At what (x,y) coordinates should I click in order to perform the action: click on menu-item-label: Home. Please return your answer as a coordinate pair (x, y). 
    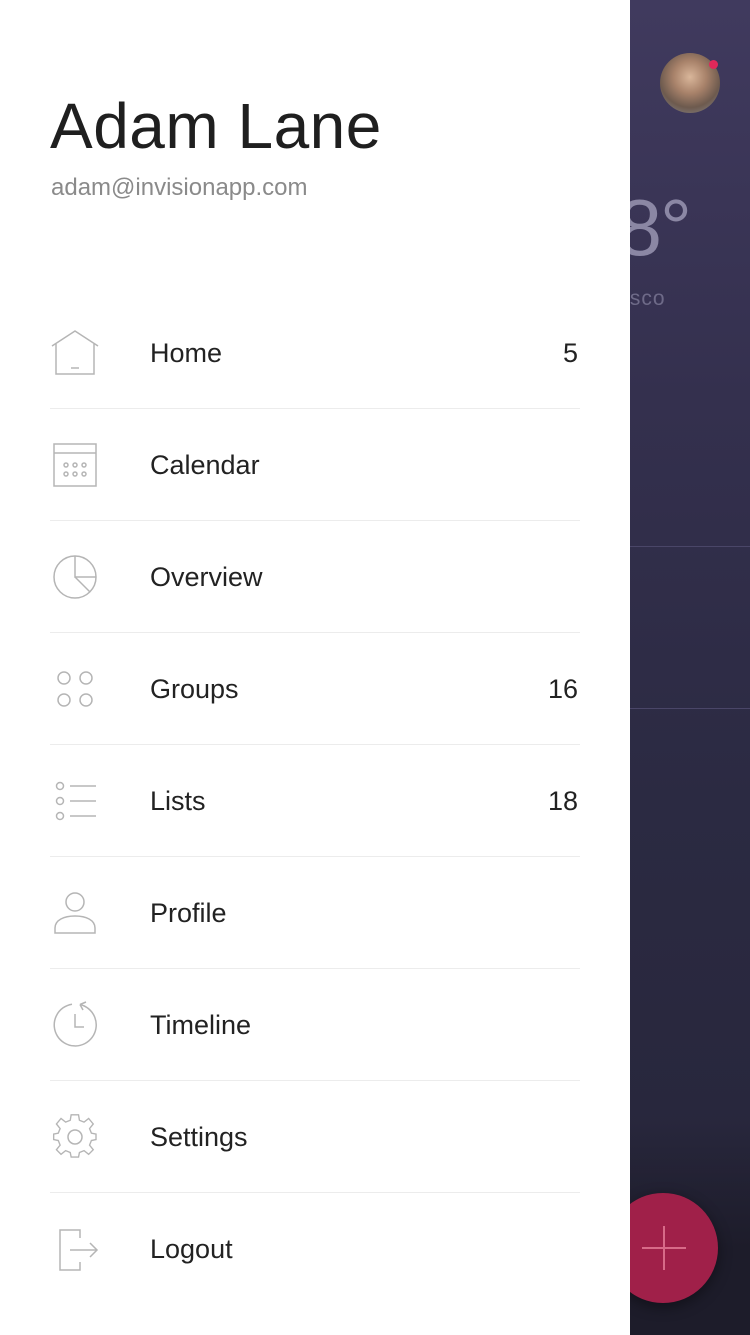
    Looking at the image, I should click on (186, 353).